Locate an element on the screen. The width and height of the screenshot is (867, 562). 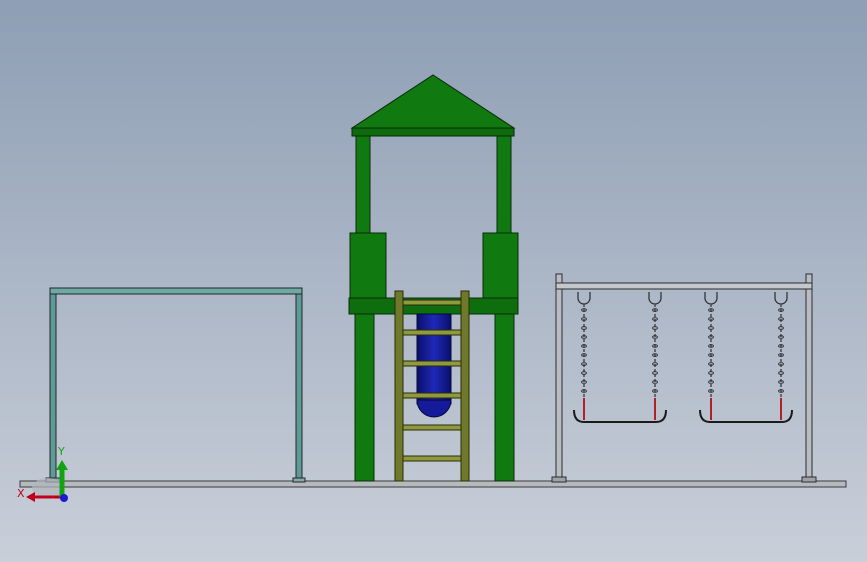
bar-top-rail is located at coordinates (176, 291).